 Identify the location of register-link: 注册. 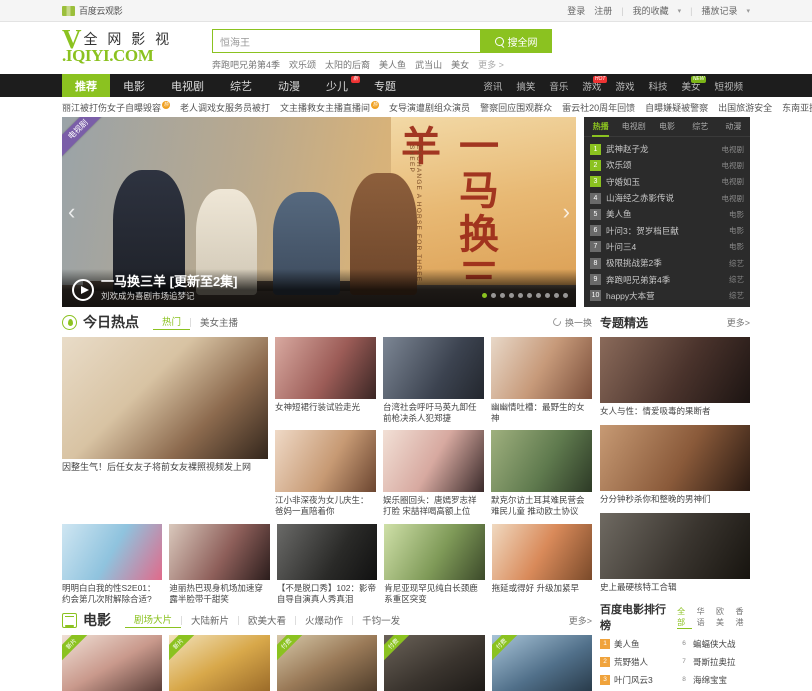
(603, 10).